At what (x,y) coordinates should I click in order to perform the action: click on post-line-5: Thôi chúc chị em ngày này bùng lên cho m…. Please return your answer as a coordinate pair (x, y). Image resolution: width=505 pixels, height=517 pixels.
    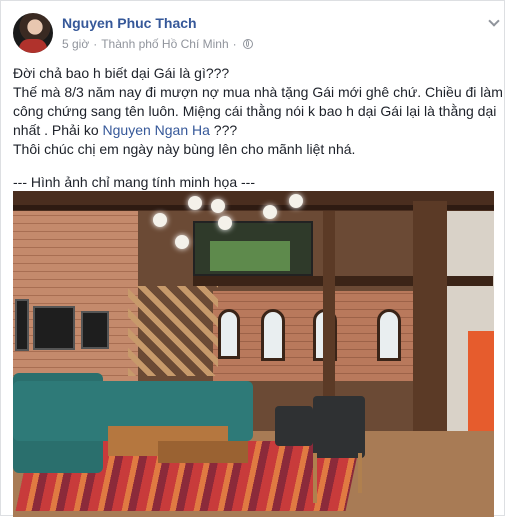
    Looking at the image, I should click on (184, 149).